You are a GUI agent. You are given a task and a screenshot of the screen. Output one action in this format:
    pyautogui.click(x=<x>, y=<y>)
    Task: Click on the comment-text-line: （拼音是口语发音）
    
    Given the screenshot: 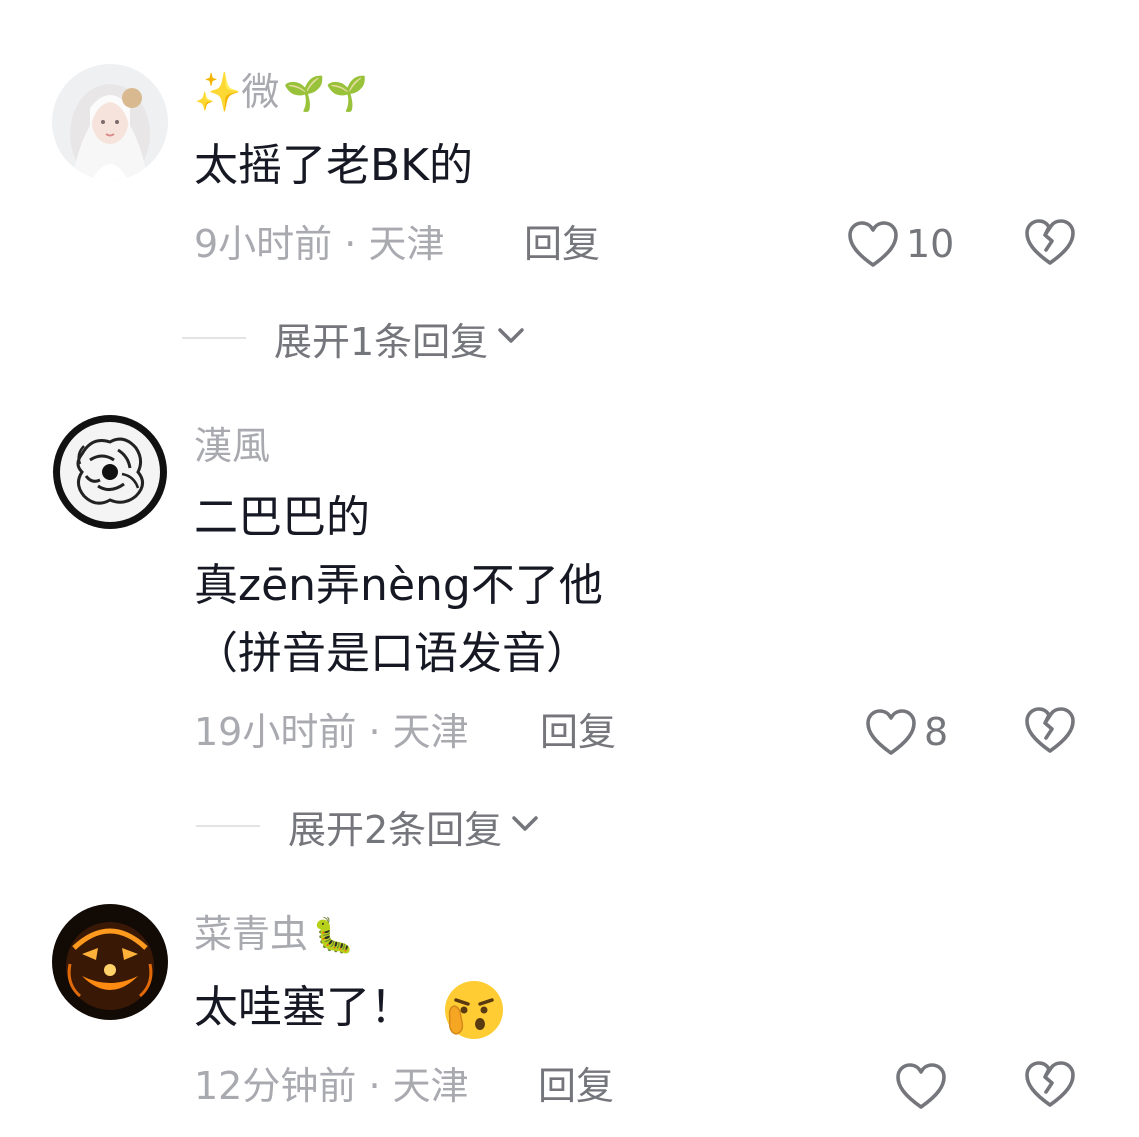 What is the action you would take?
    pyautogui.click(x=392, y=653)
    